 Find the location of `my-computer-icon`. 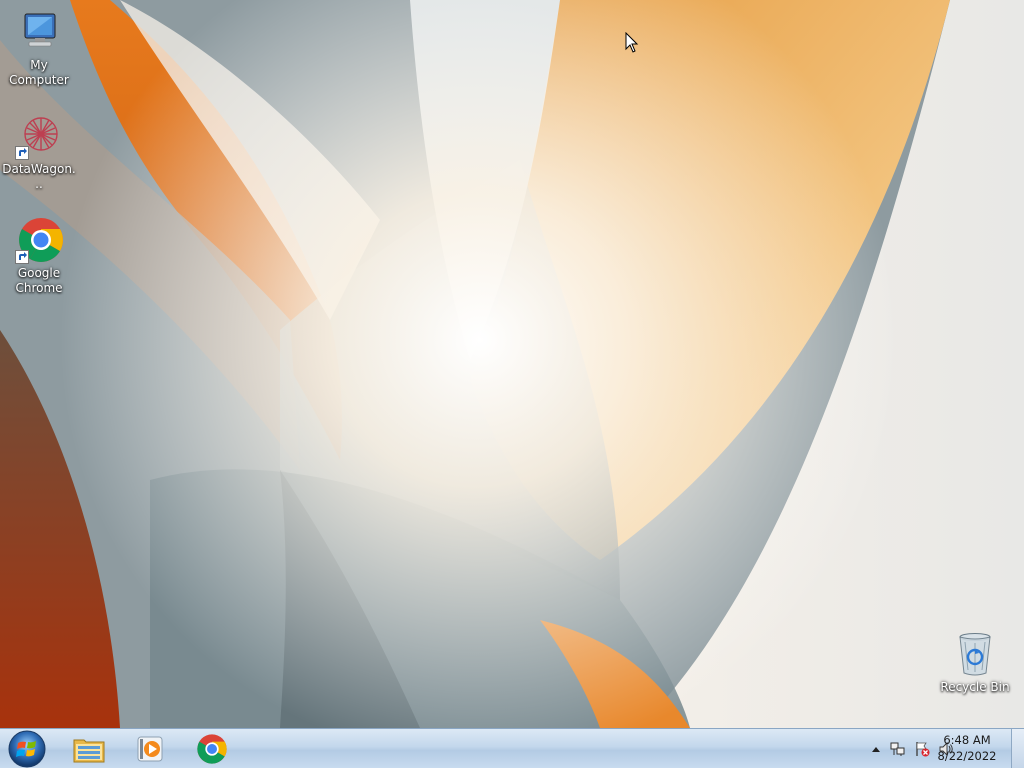

my-computer-icon is located at coordinates (39, 32).